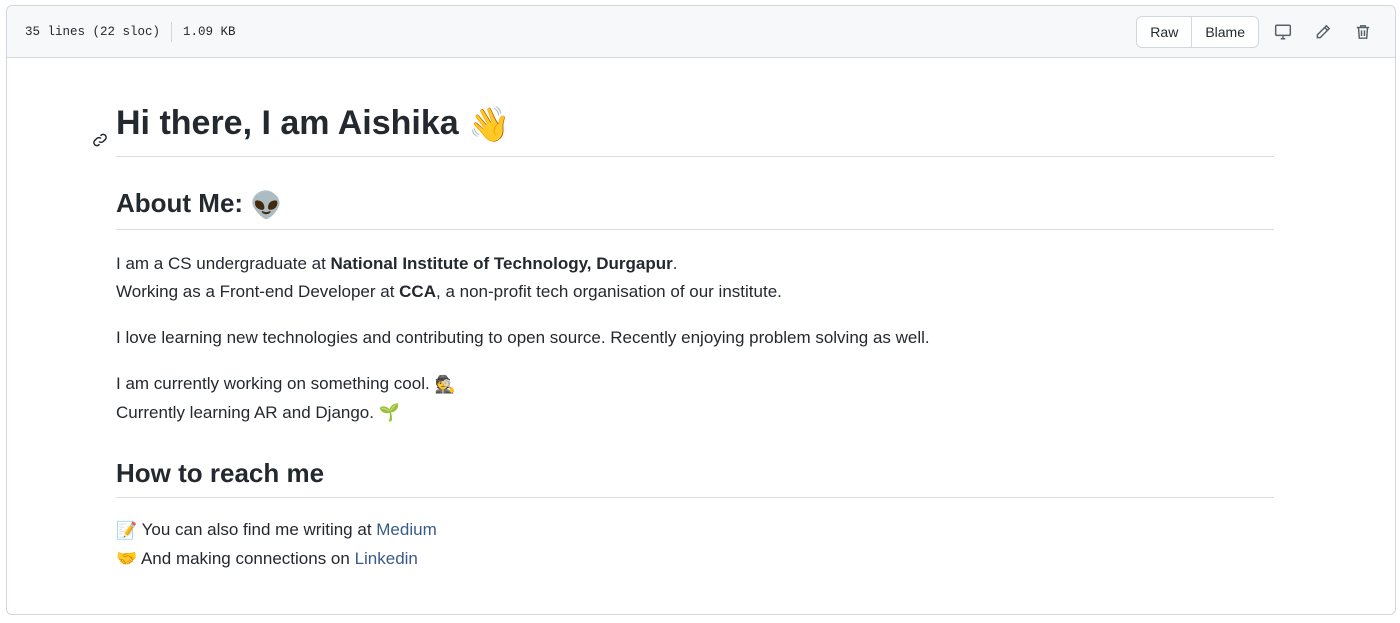 The width and height of the screenshot is (1400, 623). What do you see at coordinates (1224, 31) in the screenshot?
I see `blame-button: Blame` at bounding box center [1224, 31].